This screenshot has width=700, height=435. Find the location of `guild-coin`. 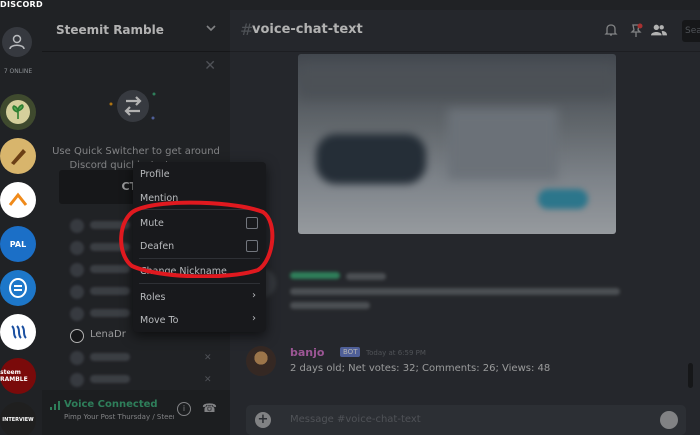

guild-coin is located at coordinates (18, 288).